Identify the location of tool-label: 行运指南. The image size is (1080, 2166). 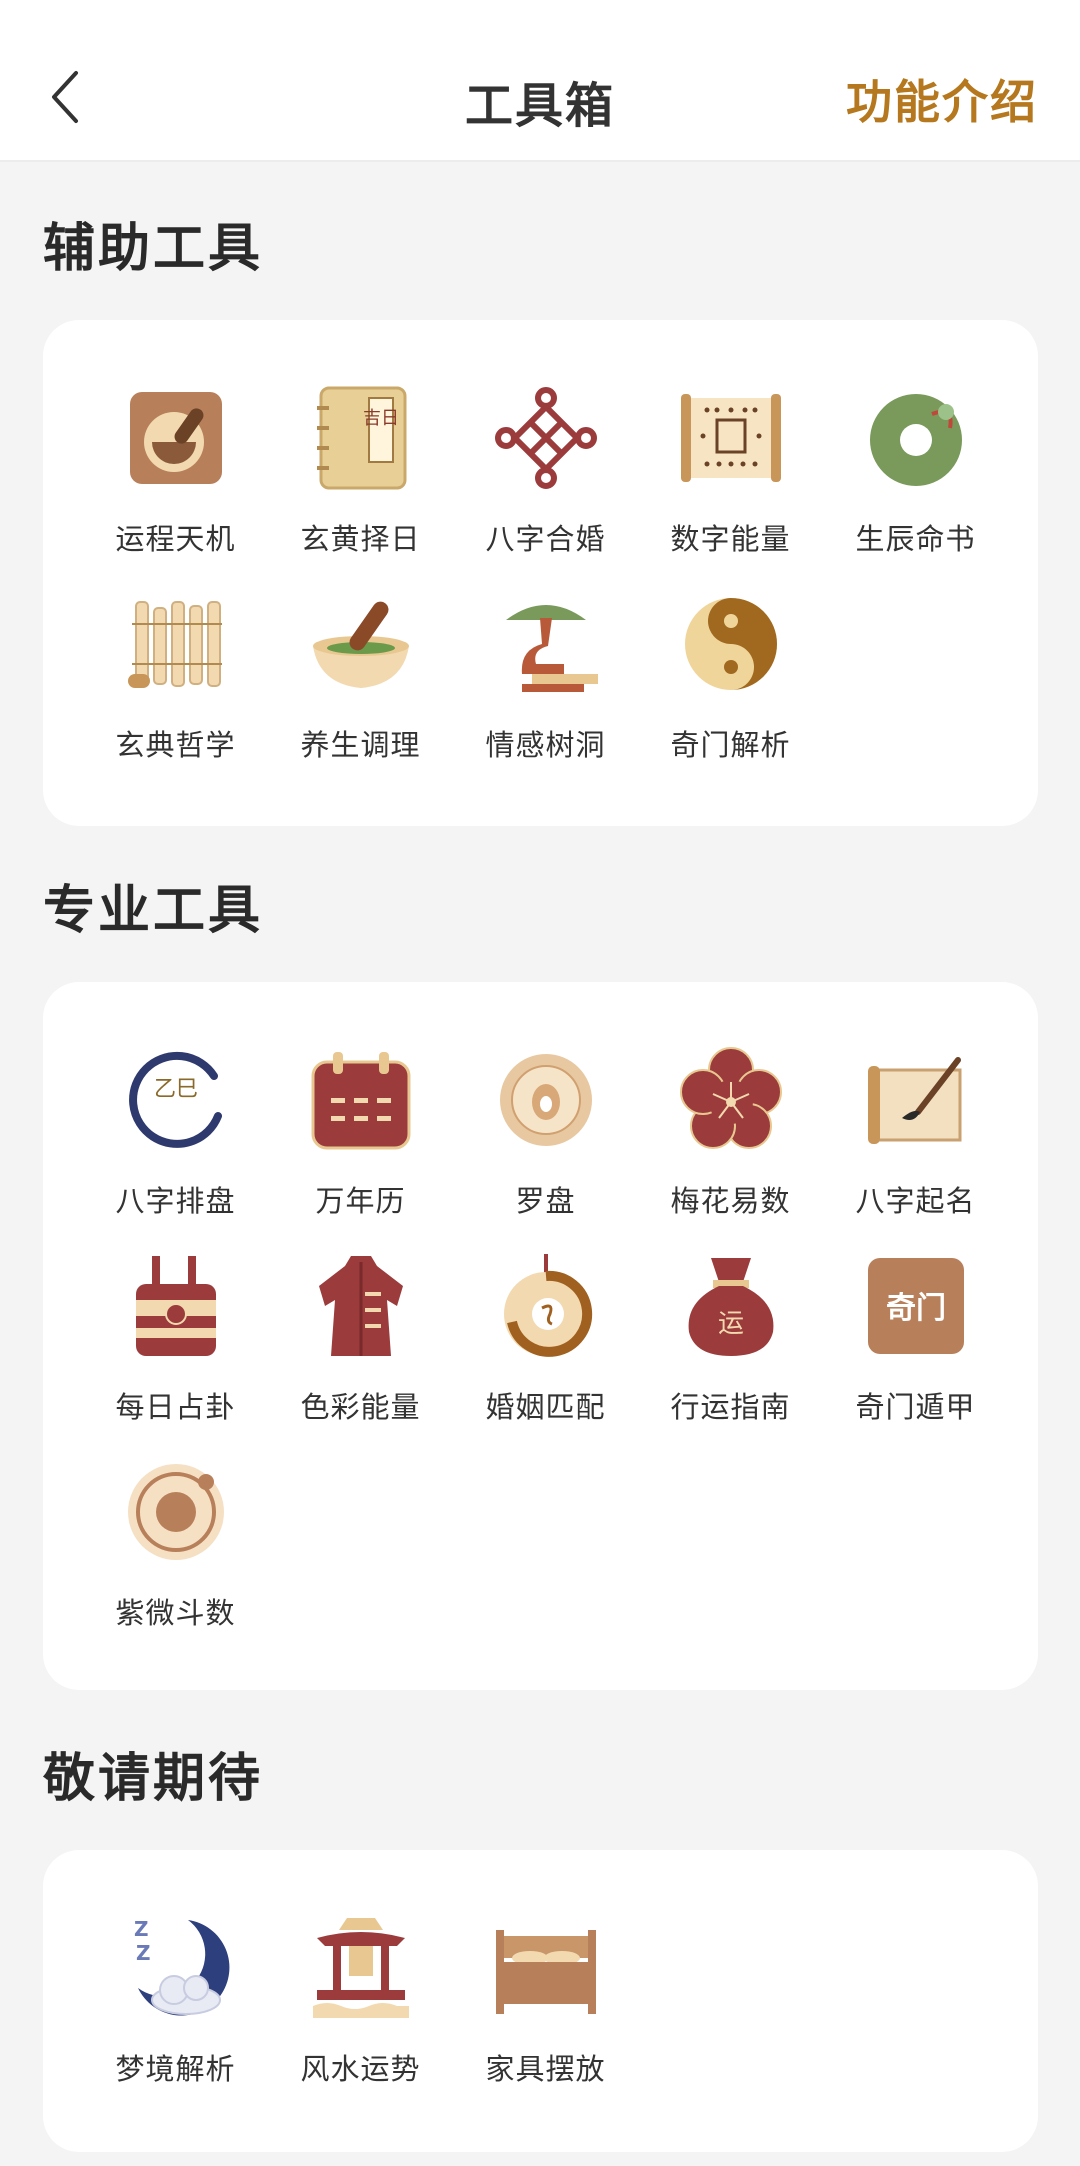
(730, 1407).